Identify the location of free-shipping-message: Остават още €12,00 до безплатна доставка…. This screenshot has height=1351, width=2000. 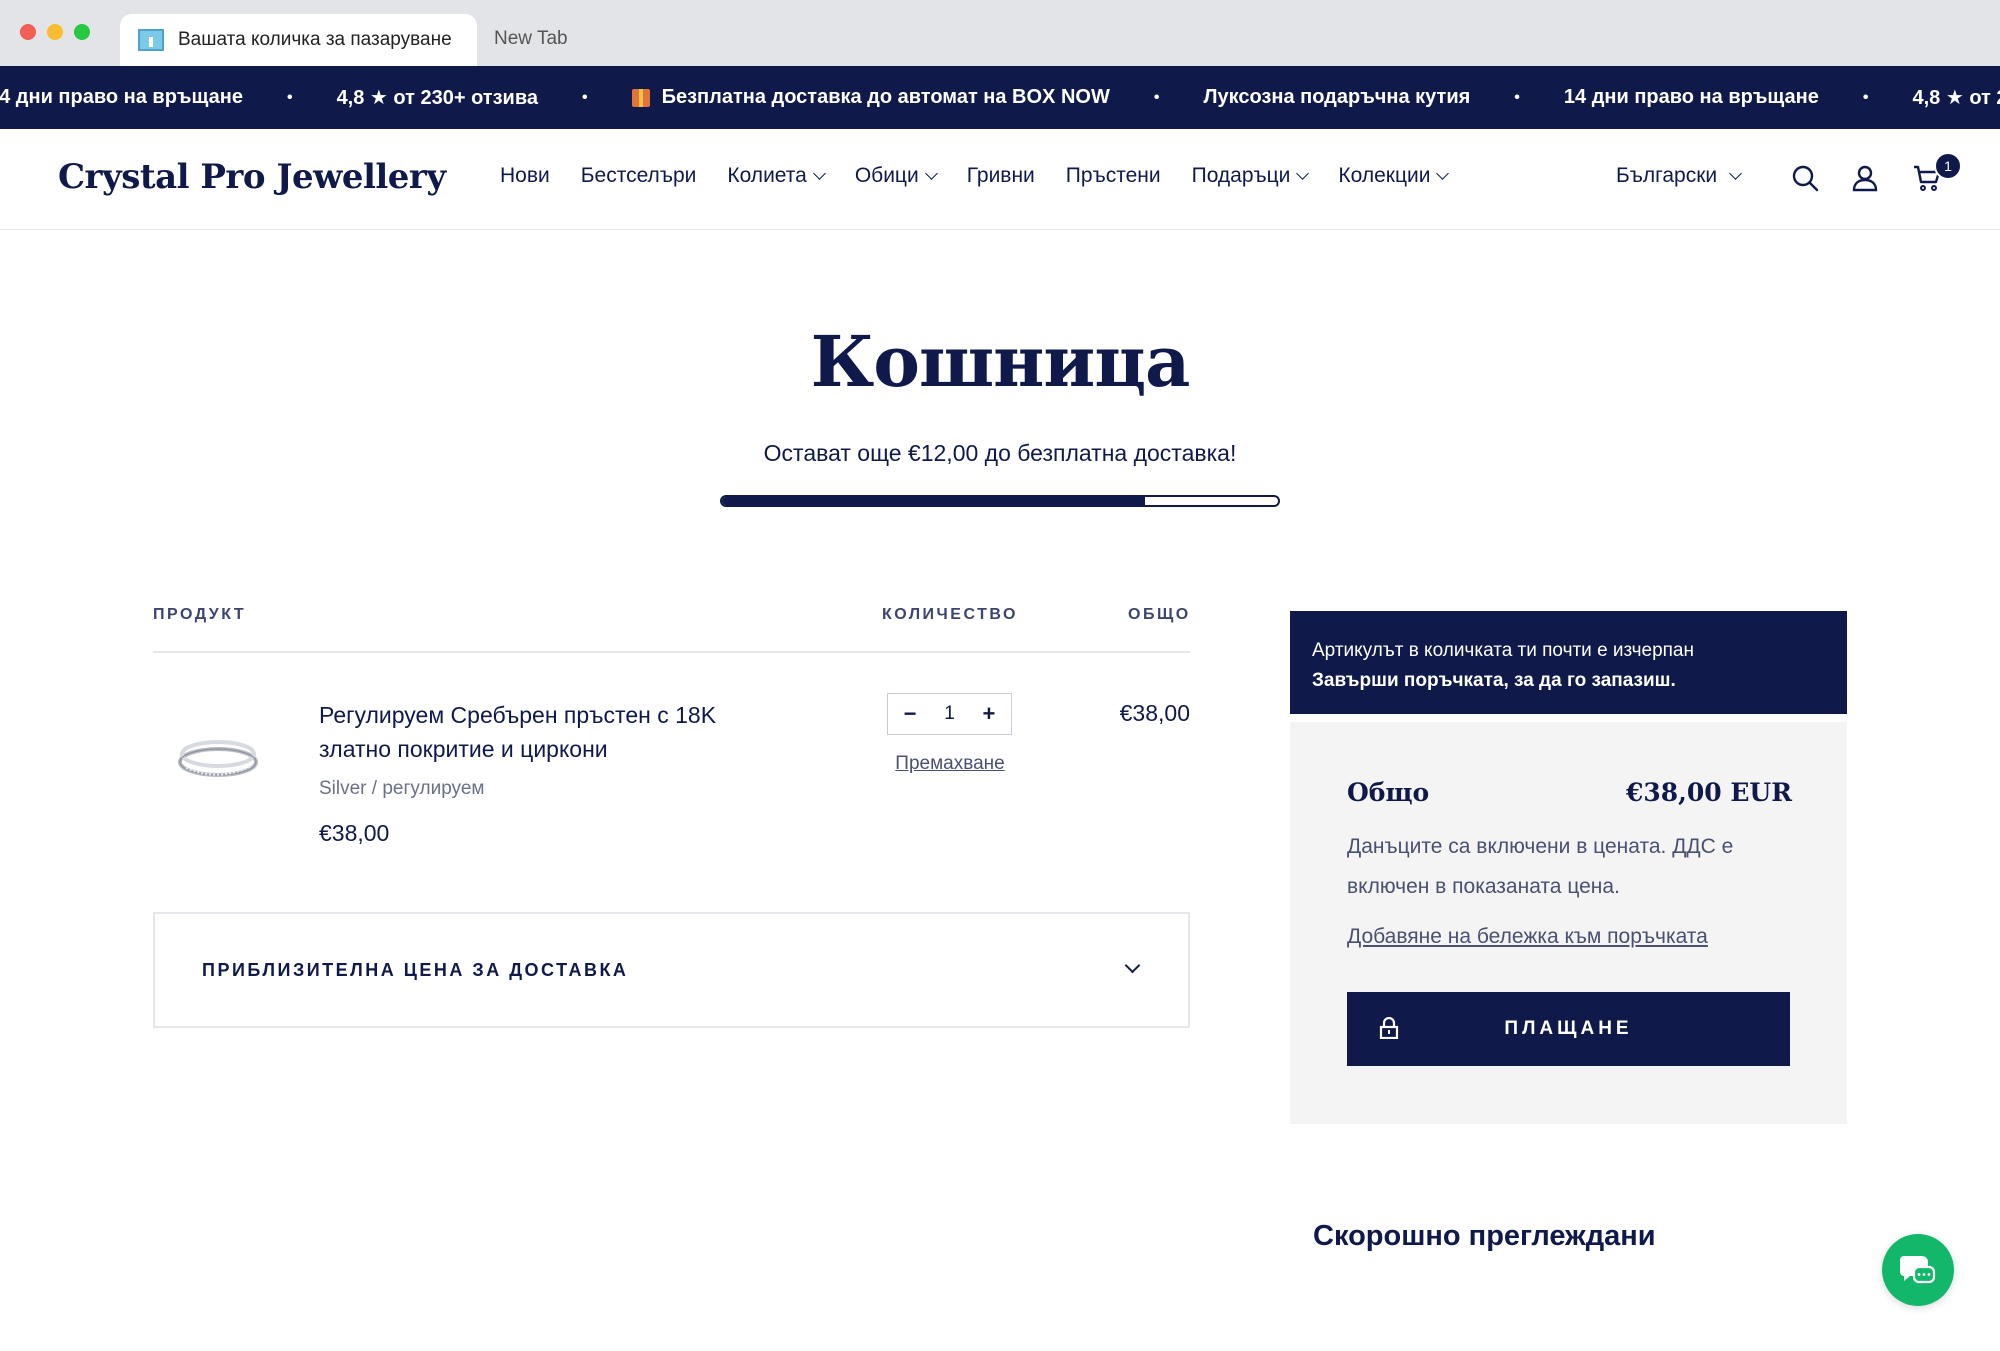
(1000, 453).